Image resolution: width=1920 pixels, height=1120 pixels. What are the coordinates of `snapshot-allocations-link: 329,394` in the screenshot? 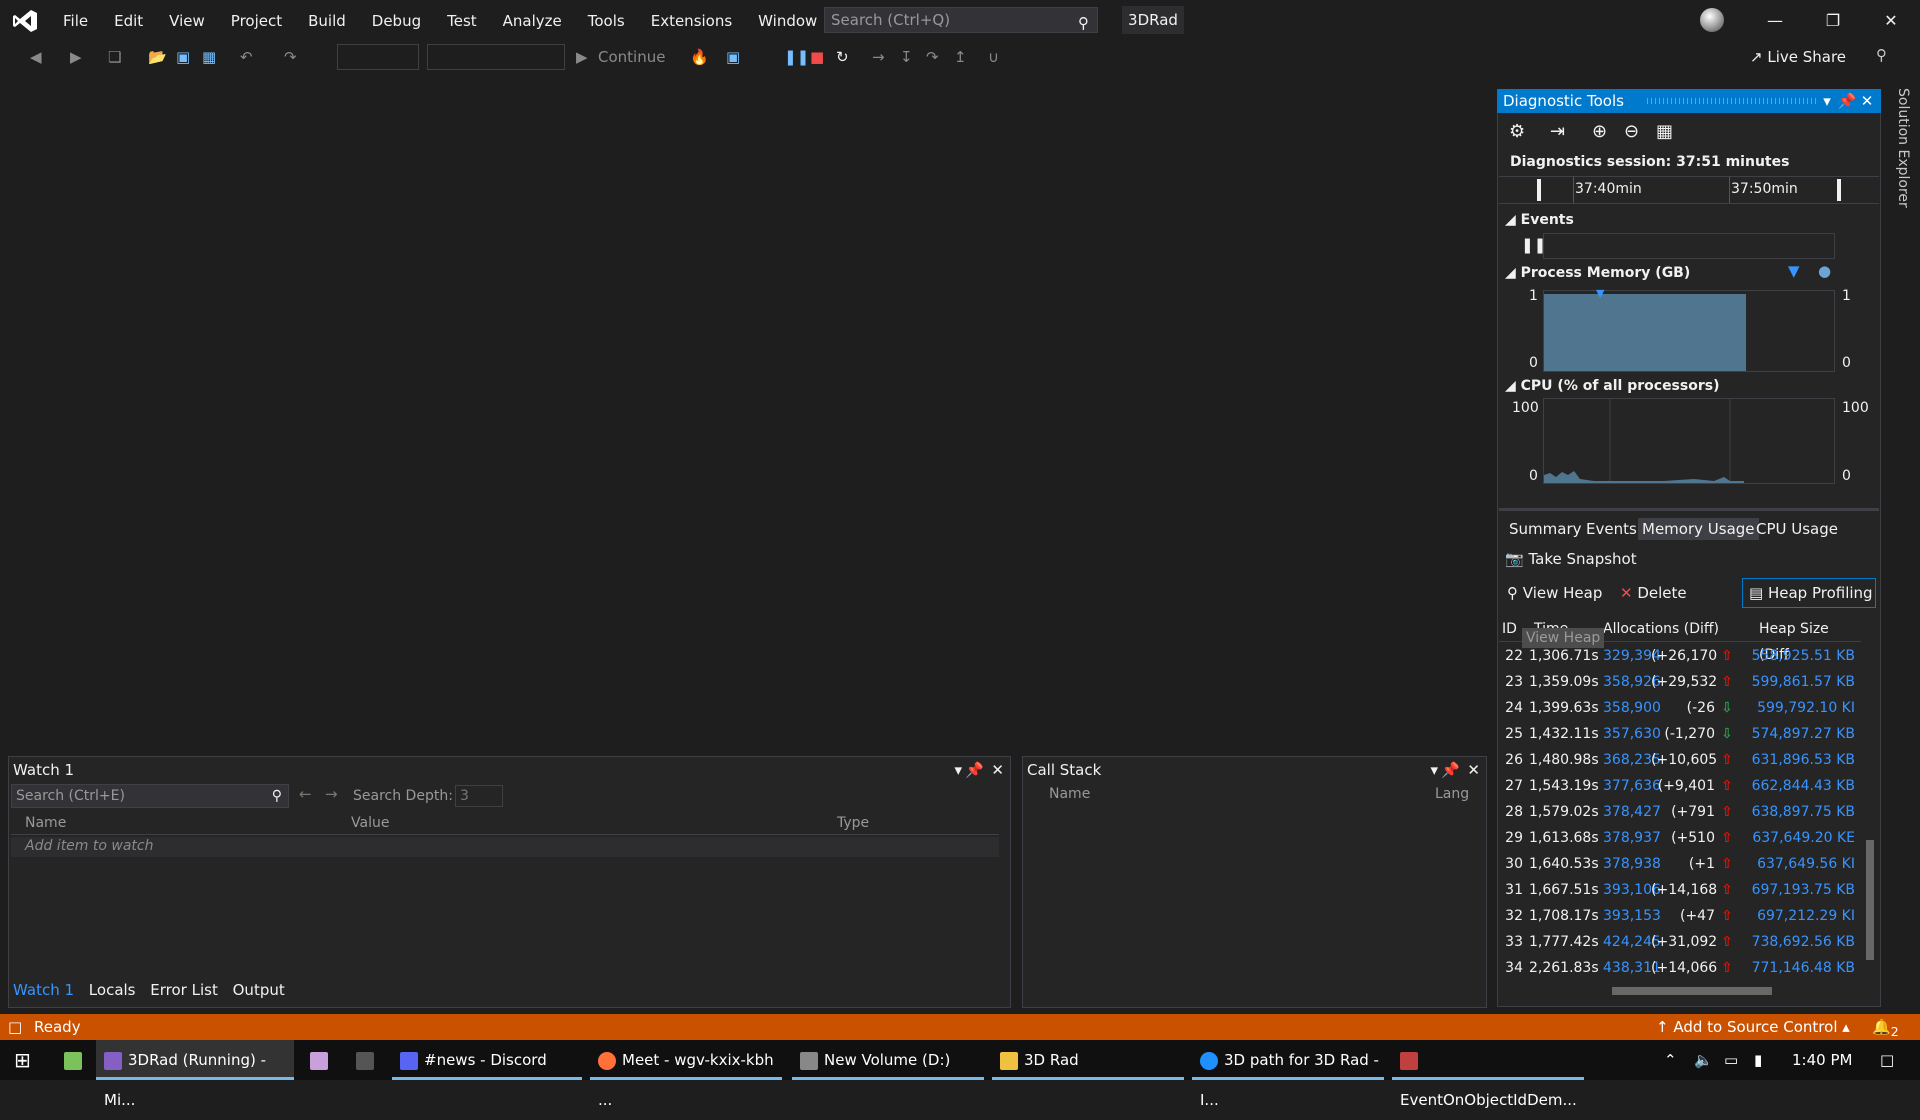 It's located at (1632, 656).